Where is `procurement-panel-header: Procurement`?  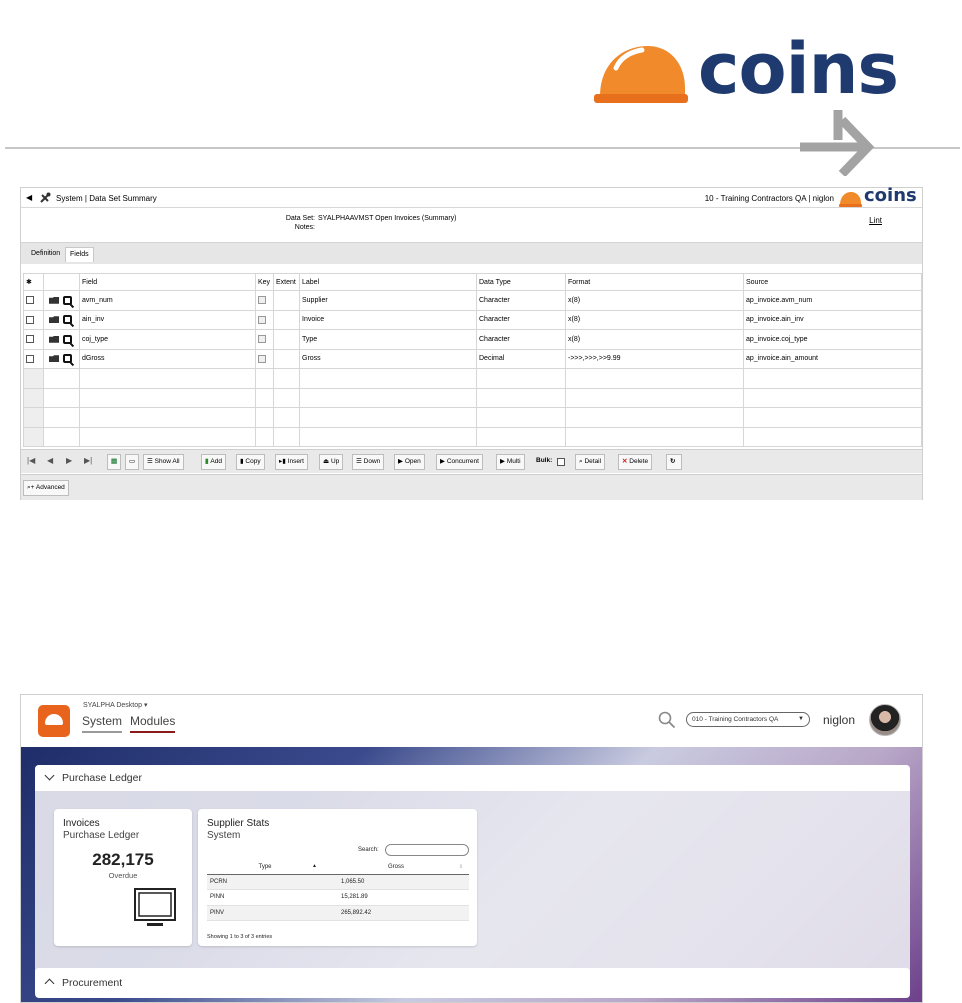 procurement-panel-header: Procurement is located at coordinates (472, 983).